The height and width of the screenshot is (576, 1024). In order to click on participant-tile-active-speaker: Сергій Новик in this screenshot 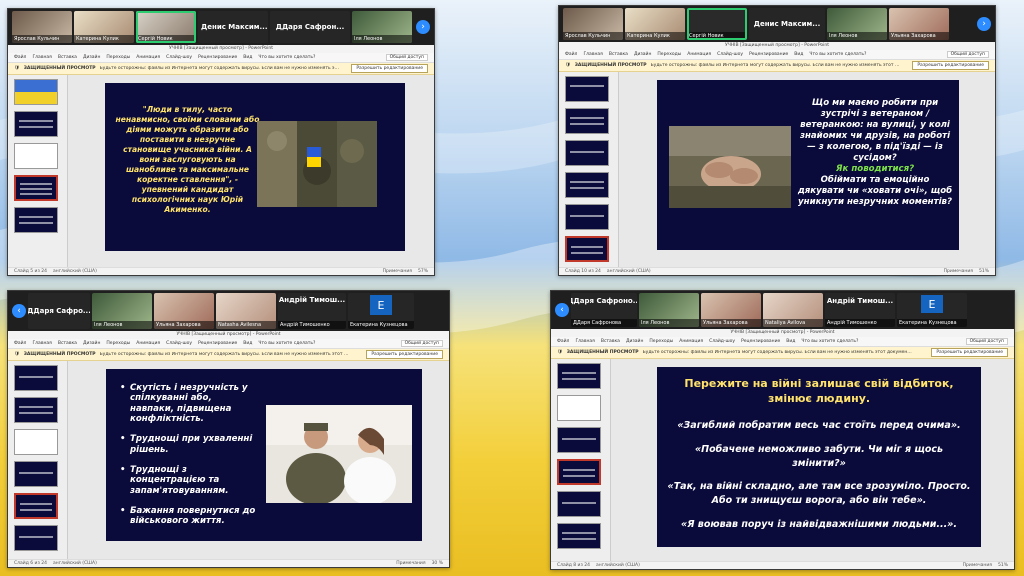, I will do `click(166, 27)`.